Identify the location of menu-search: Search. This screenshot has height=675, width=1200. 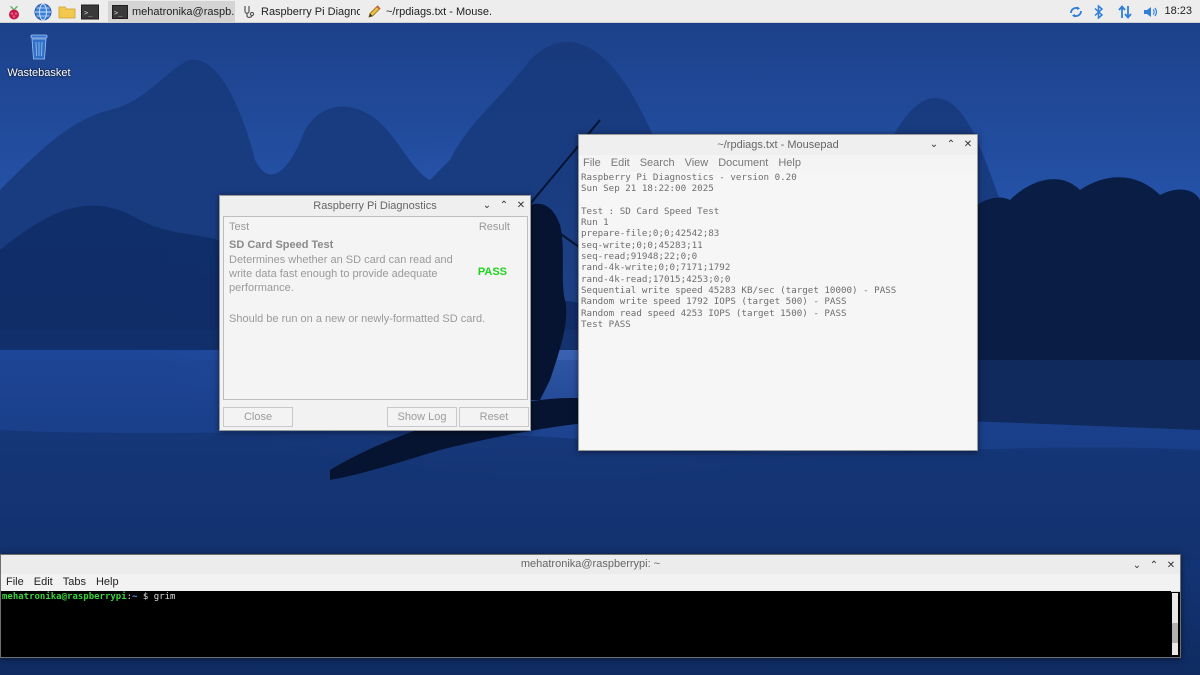
(657, 163).